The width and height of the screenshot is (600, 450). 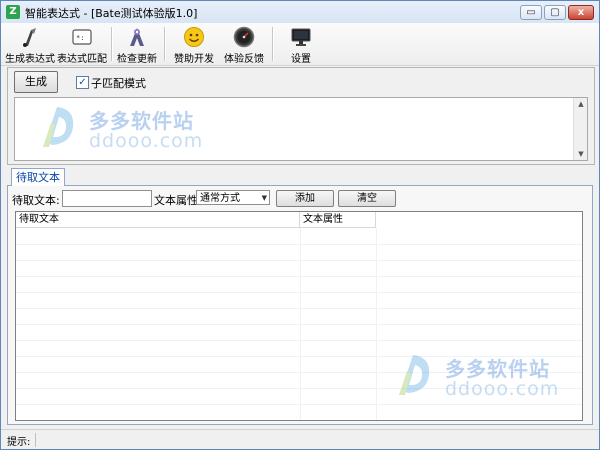 I want to click on minimize-button: ▭, so click(x=531, y=12).